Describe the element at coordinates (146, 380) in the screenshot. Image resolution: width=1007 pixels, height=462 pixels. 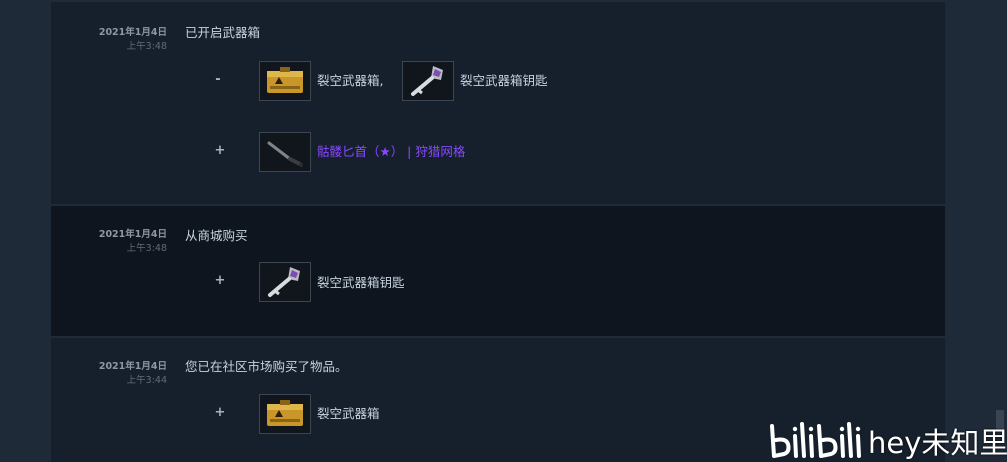
I see `entry-time: 上午3:44` at that location.